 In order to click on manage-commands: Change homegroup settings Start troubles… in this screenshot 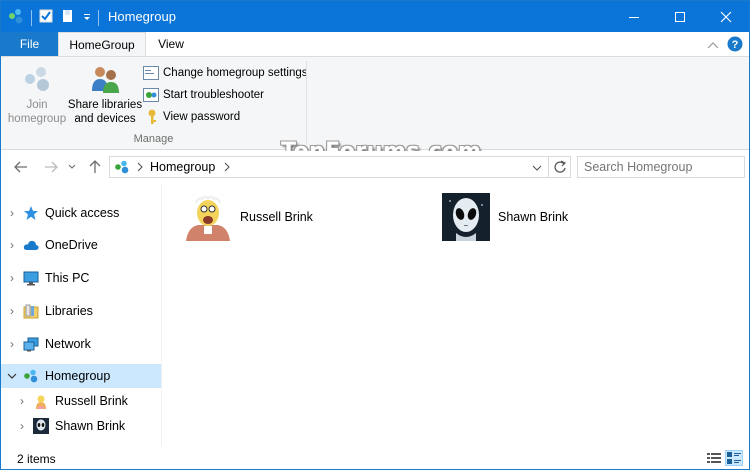, I will do `click(225, 95)`.